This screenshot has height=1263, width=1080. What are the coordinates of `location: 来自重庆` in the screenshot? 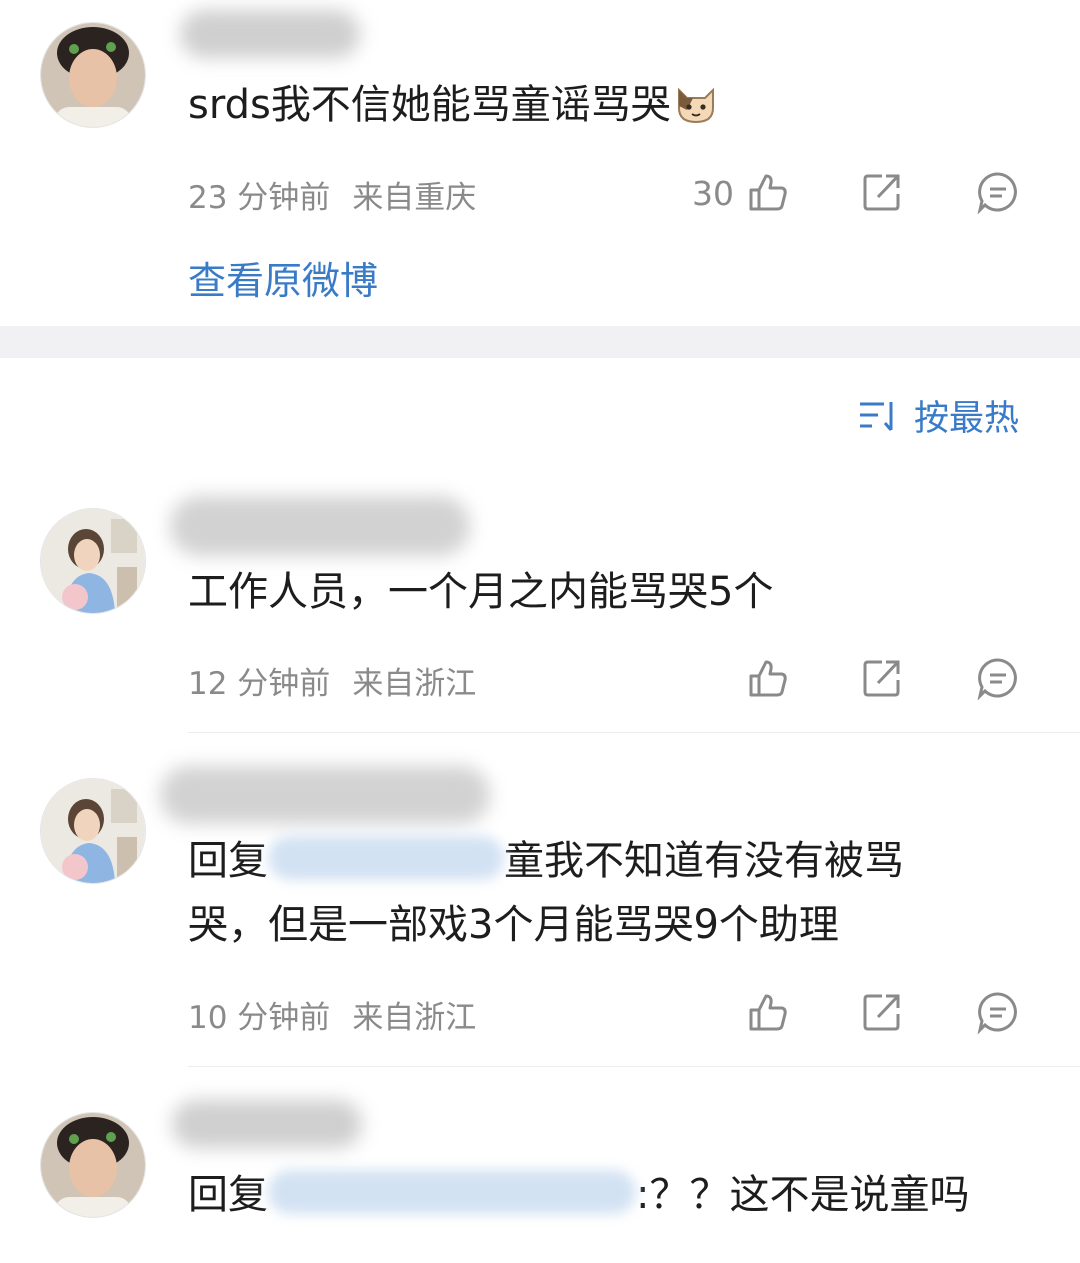 It's located at (414, 198).